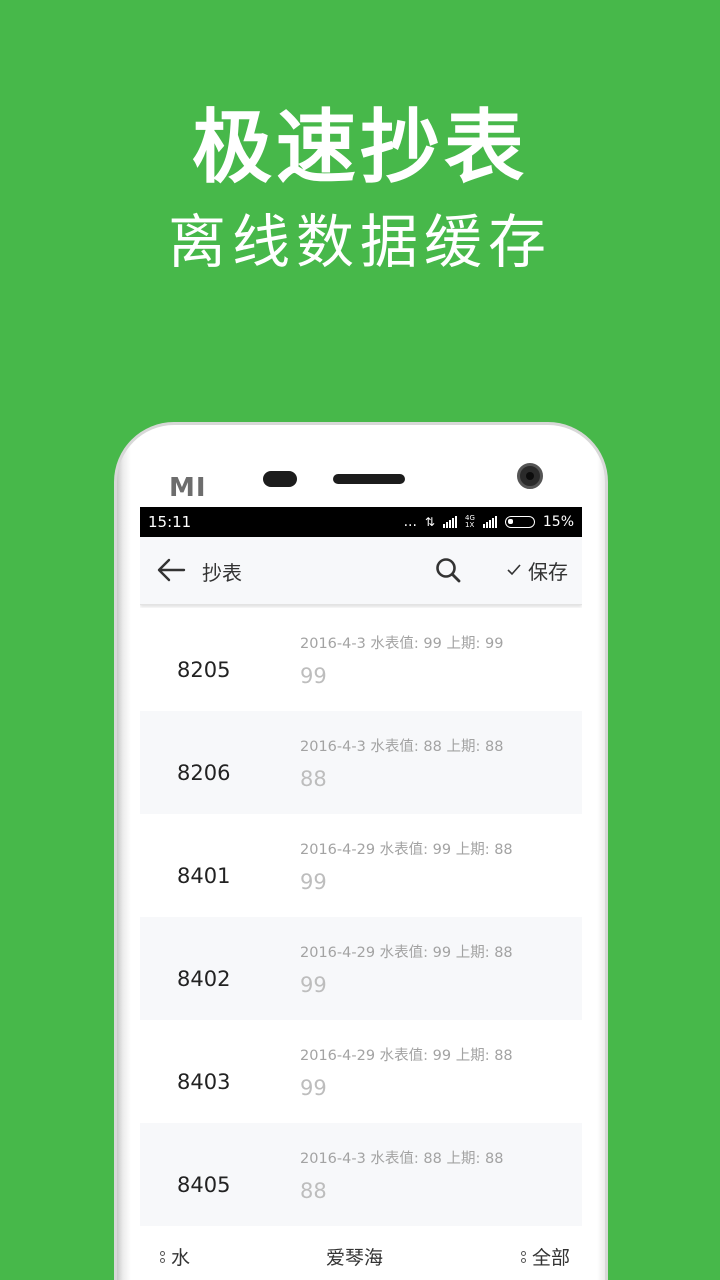 Image resolution: width=720 pixels, height=1280 pixels. What do you see at coordinates (354, 1256) in the screenshot?
I see `community-name: 爱琴海` at bounding box center [354, 1256].